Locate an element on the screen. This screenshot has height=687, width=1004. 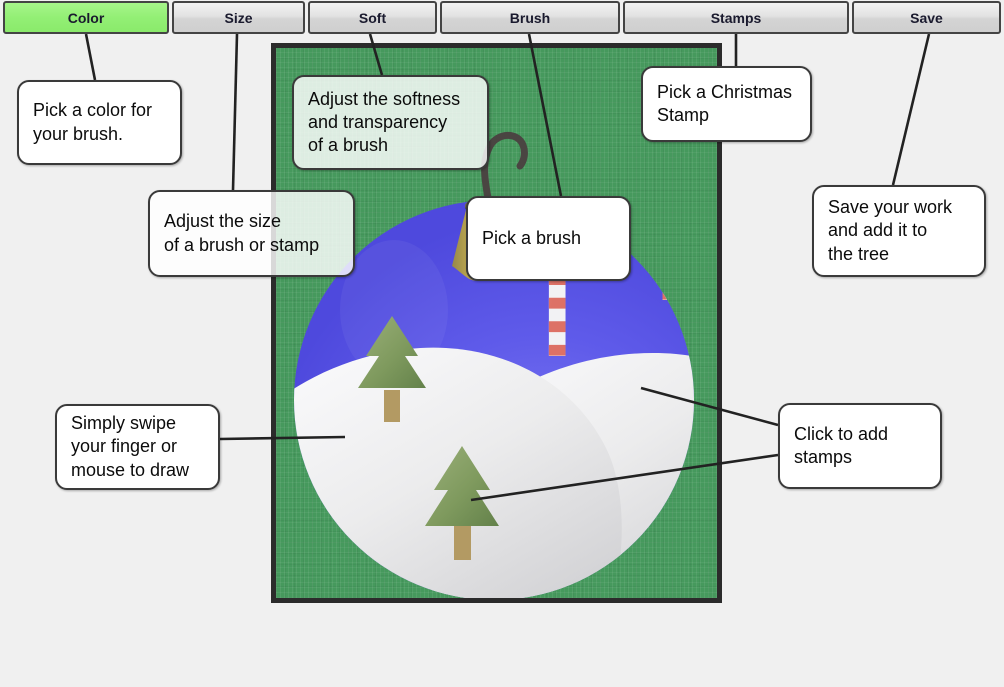
toolbar-button-color: Color is located at coordinates (86, 17).